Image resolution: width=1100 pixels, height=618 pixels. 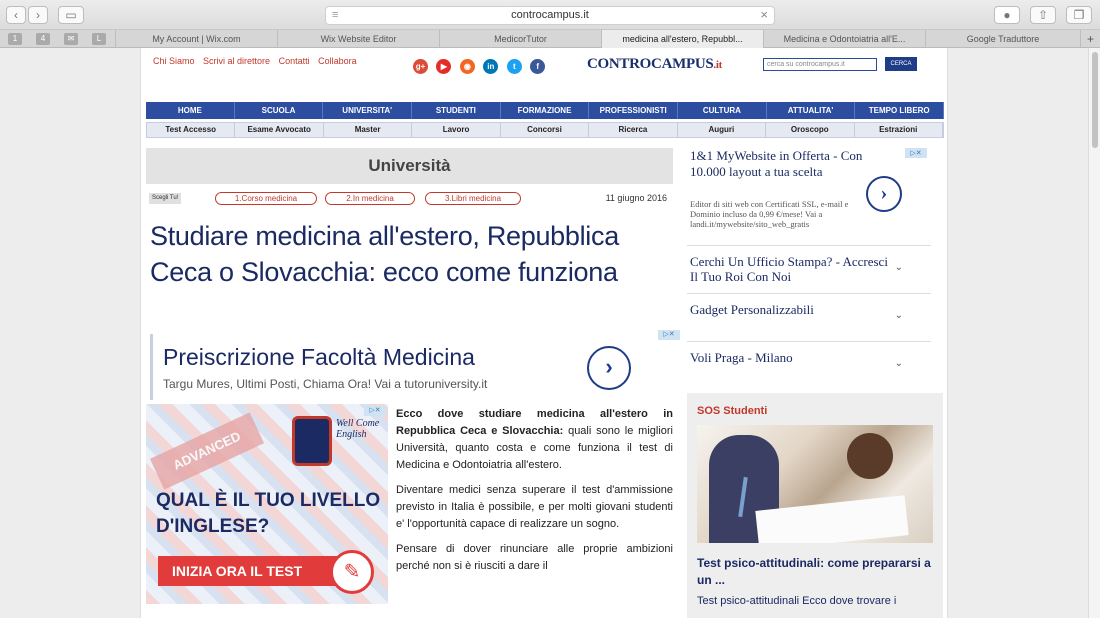 I want to click on nav-item: ATTUALITA', so click(x=811, y=110).